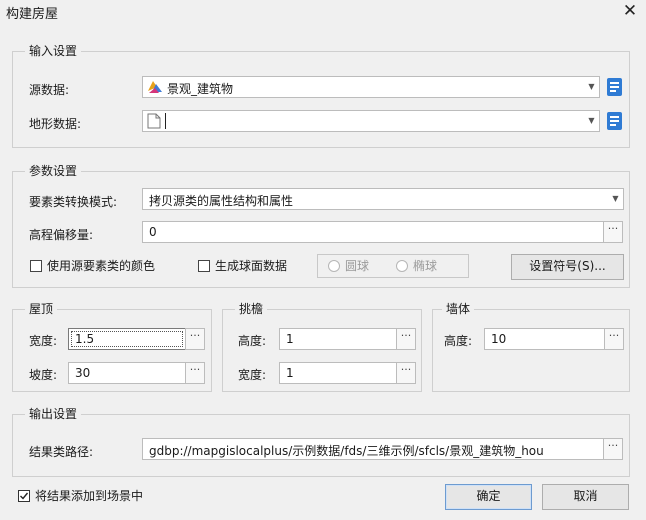 This screenshot has height=520, width=646. What do you see at coordinates (49, 90) in the screenshot?
I see `source-data-label: 源数据:` at bounding box center [49, 90].